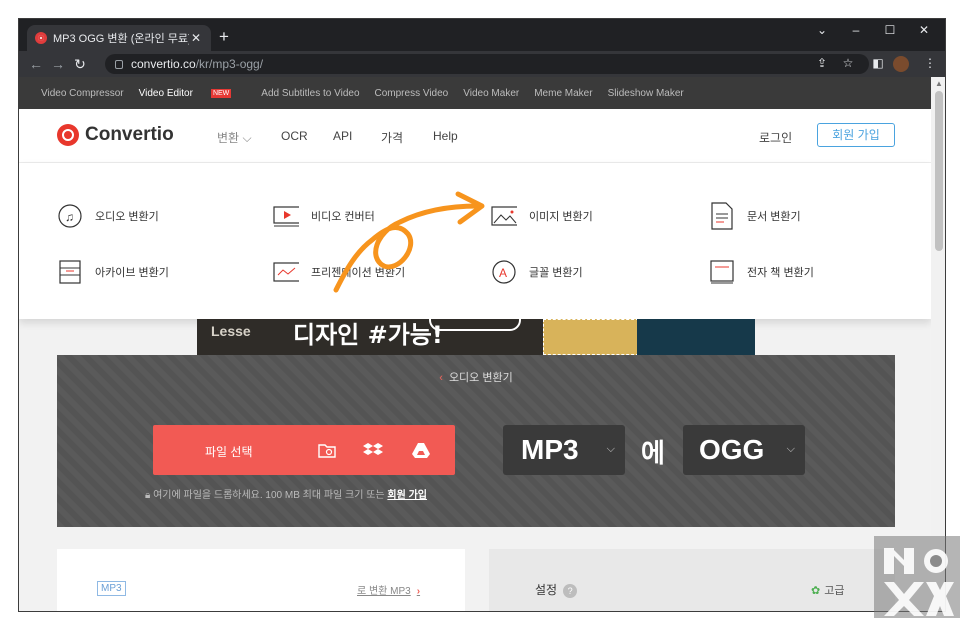  What do you see at coordinates (692, 580) in the screenshot?
I see `settings-card: 설정? ✿ 고급` at bounding box center [692, 580].